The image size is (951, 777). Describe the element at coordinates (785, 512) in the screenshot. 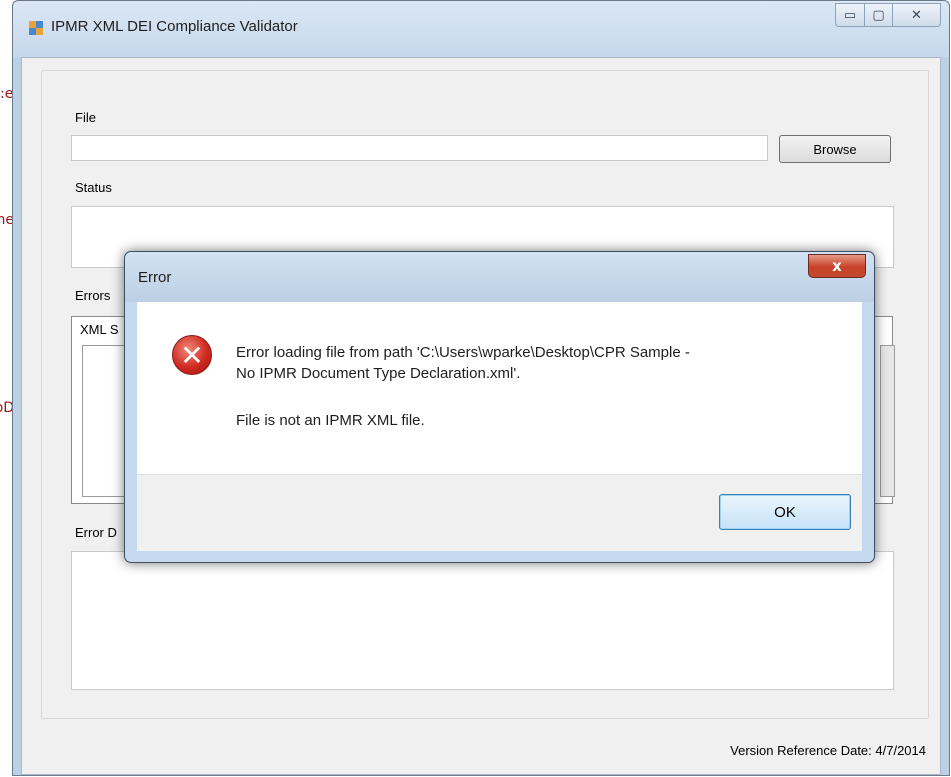

I see `ok-button: OK` at that location.